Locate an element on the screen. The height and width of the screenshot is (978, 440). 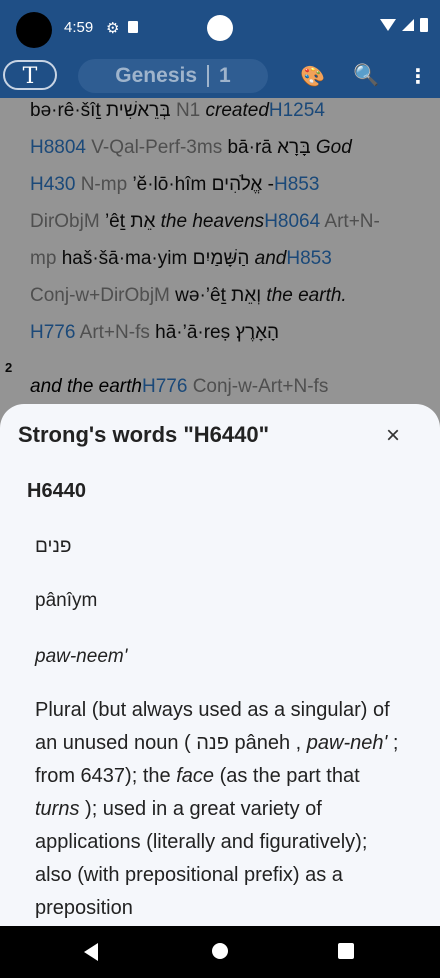
battery-icon is located at coordinates (424, 25).